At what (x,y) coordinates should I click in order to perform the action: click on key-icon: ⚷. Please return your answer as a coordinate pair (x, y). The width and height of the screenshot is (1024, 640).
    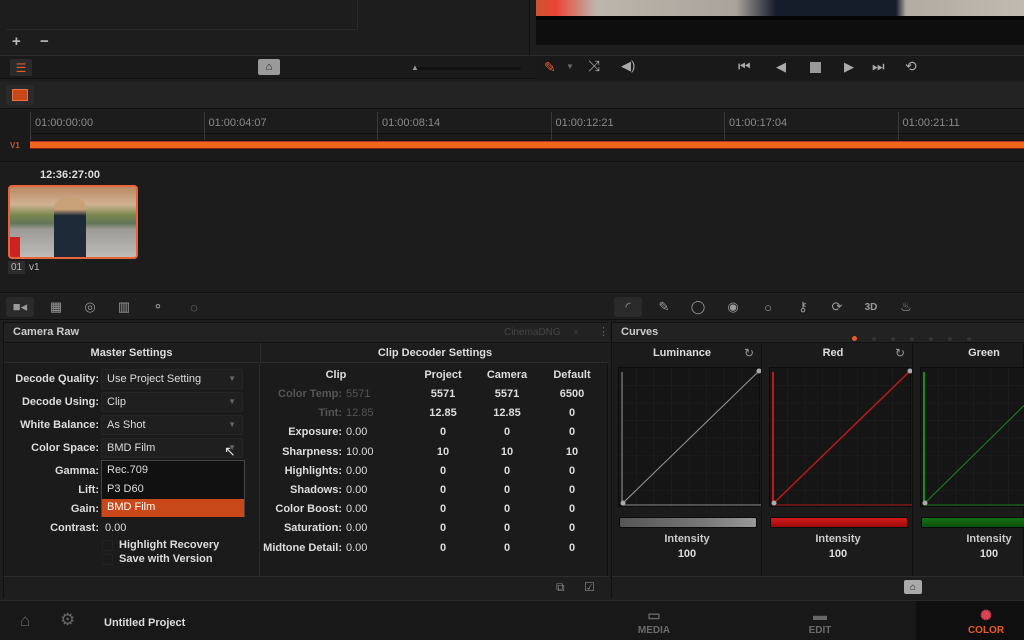
    Looking at the image, I should click on (803, 307).